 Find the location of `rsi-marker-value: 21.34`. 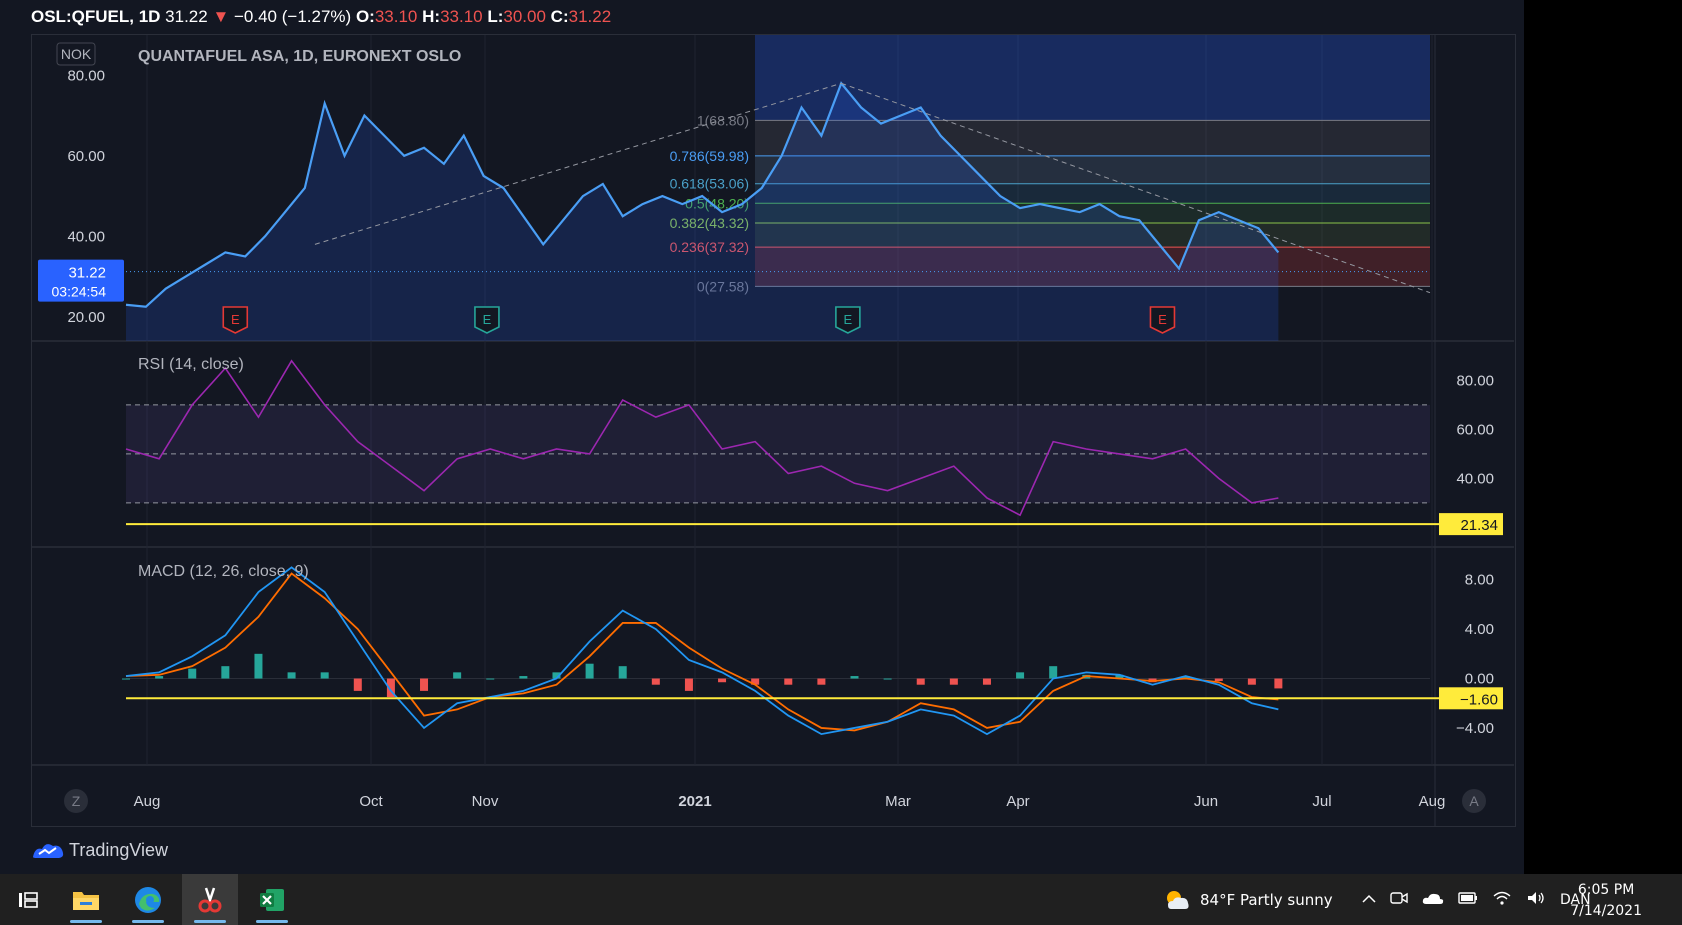

rsi-marker-value: 21.34 is located at coordinates (1479, 525).